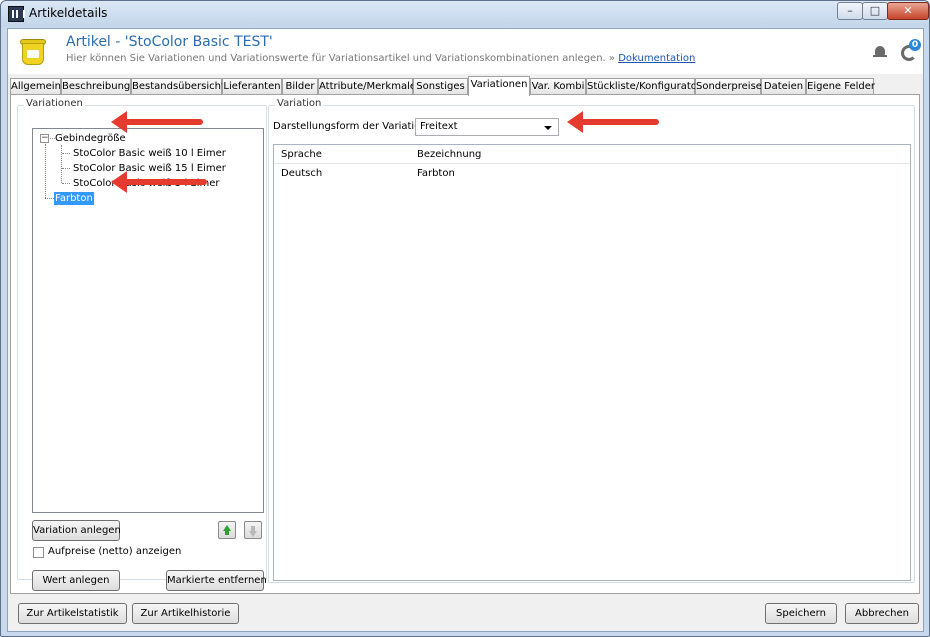 The width and height of the screenshot is (930, 637). Describe the element at coordinates (801, 613) in the screenshot. I see `save-button: Speichern` at that location.